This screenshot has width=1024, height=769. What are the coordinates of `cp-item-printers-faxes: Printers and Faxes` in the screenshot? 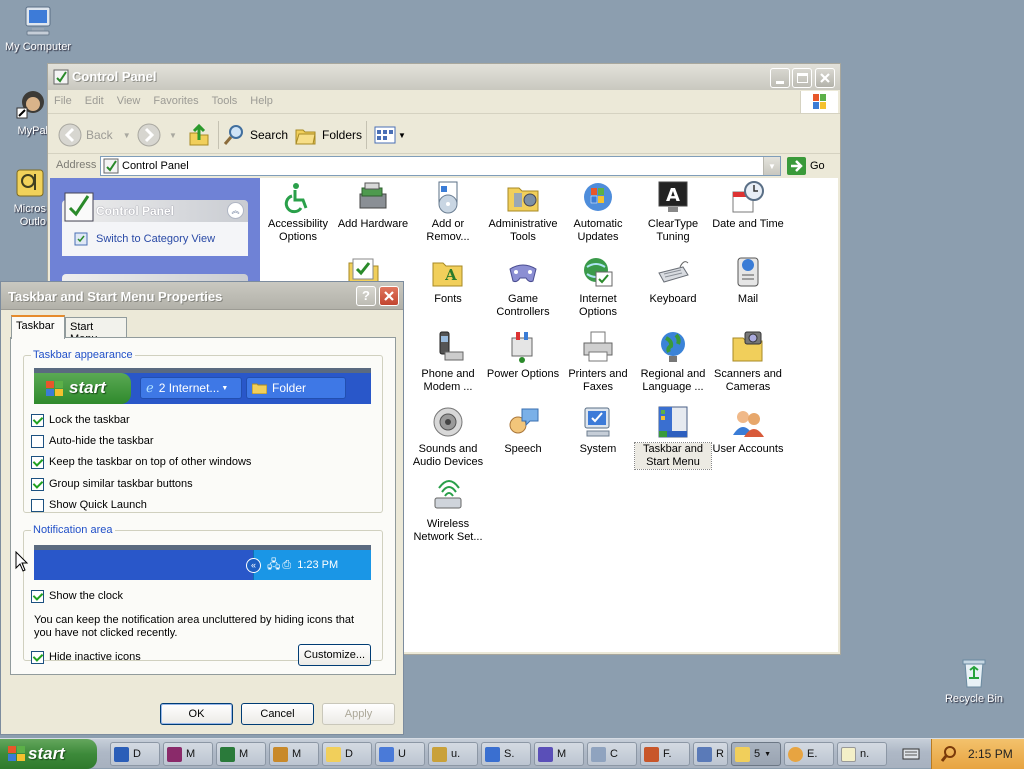 It's located at (598, 362).